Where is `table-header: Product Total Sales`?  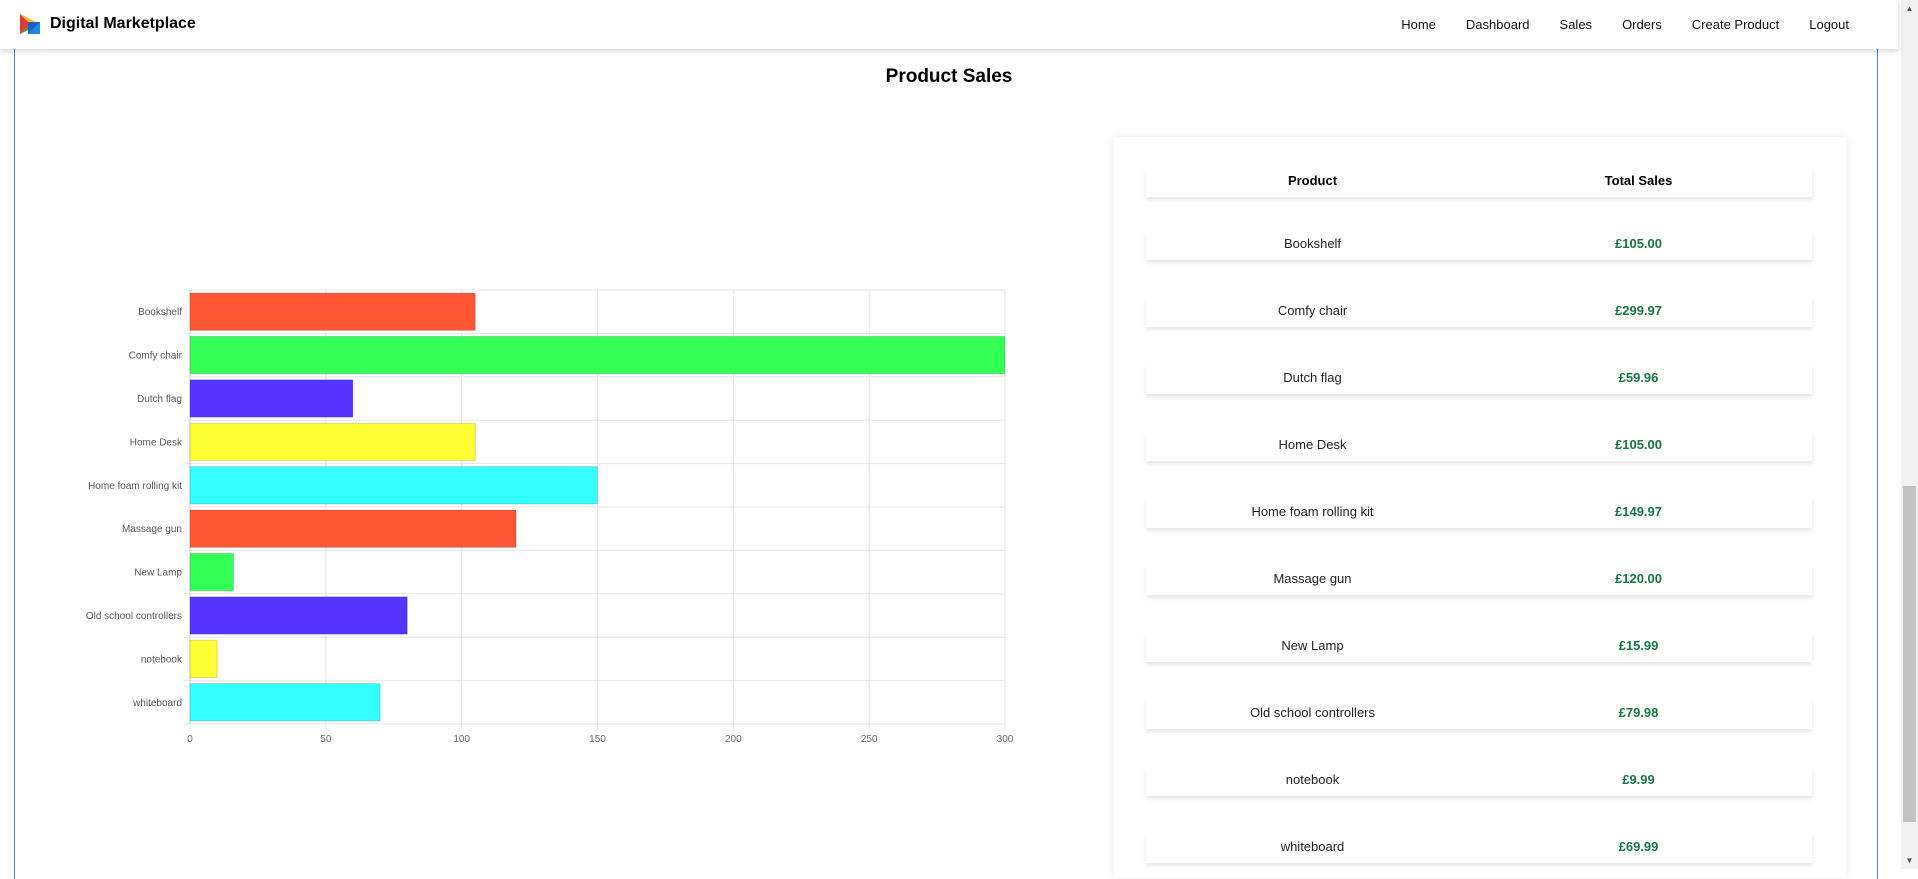 table-header: Product Total Sales is located at coordinates (1479, 182).